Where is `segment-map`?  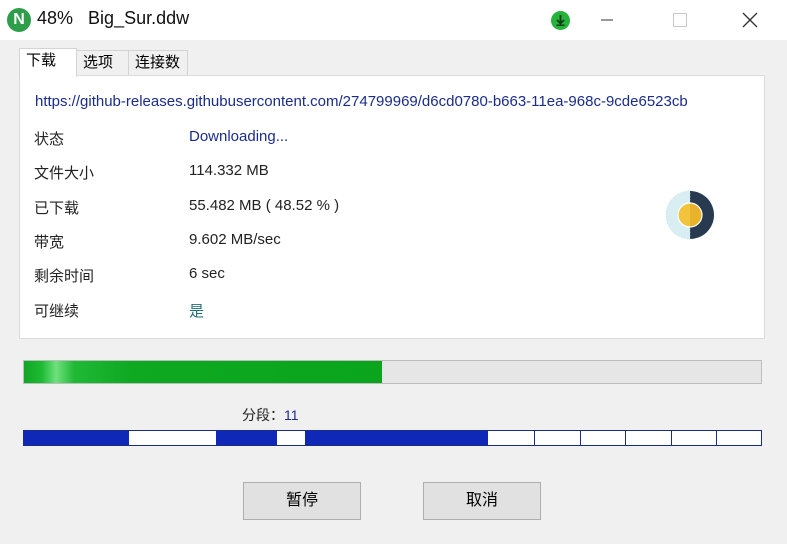
segment-map is located at coordinates (392, 438).